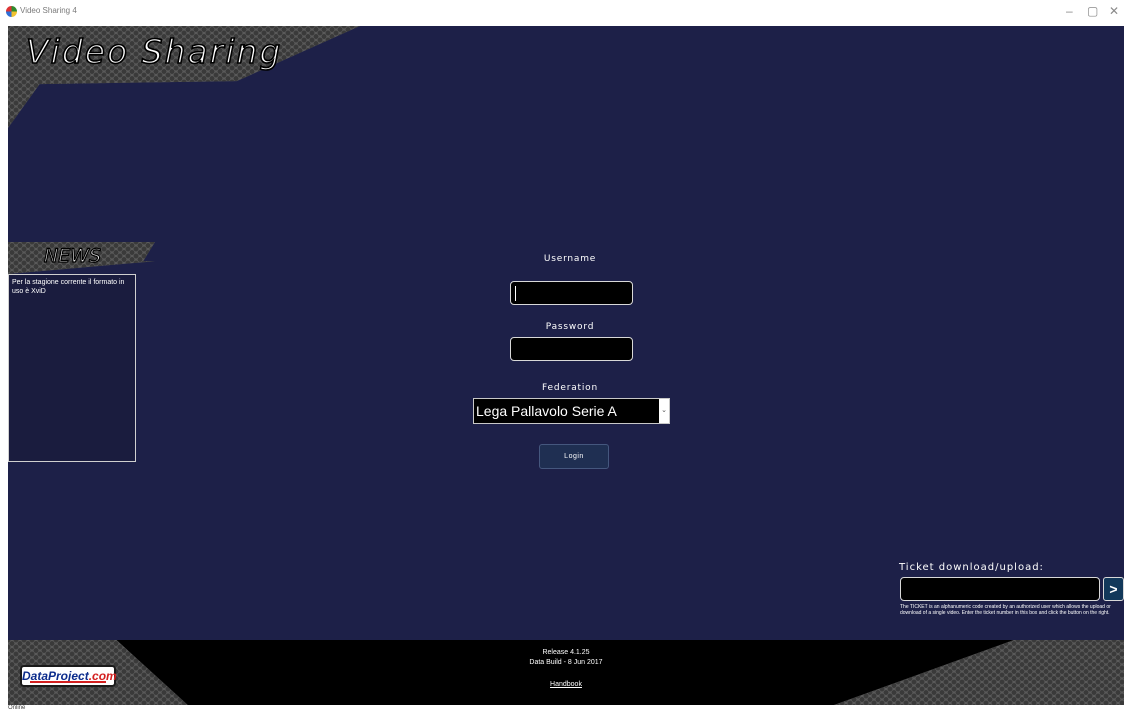 The image size is (1124, 711). What do you see at coordinates (1113, 589) in the screenshot?
I see `ticket-submit-button: >` at bounding box center [1113, 589].